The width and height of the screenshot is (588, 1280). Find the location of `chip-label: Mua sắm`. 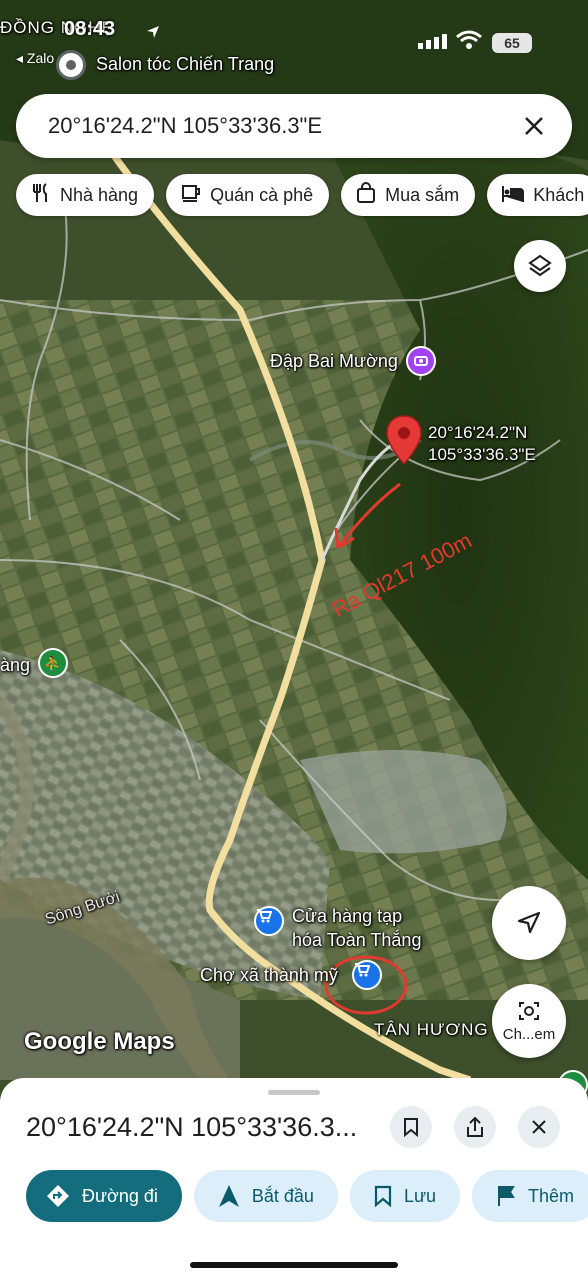

chip-label: Mua sắm is located at coordinates (422, 194).